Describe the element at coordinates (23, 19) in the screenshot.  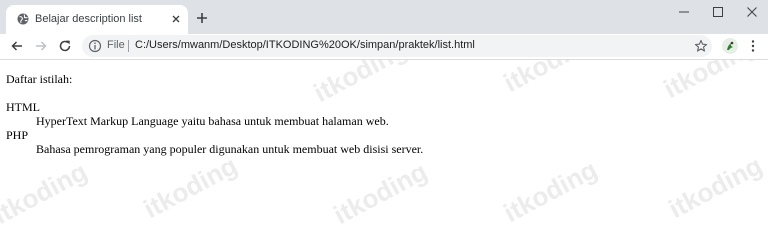
I see `globe-icon` at that location.